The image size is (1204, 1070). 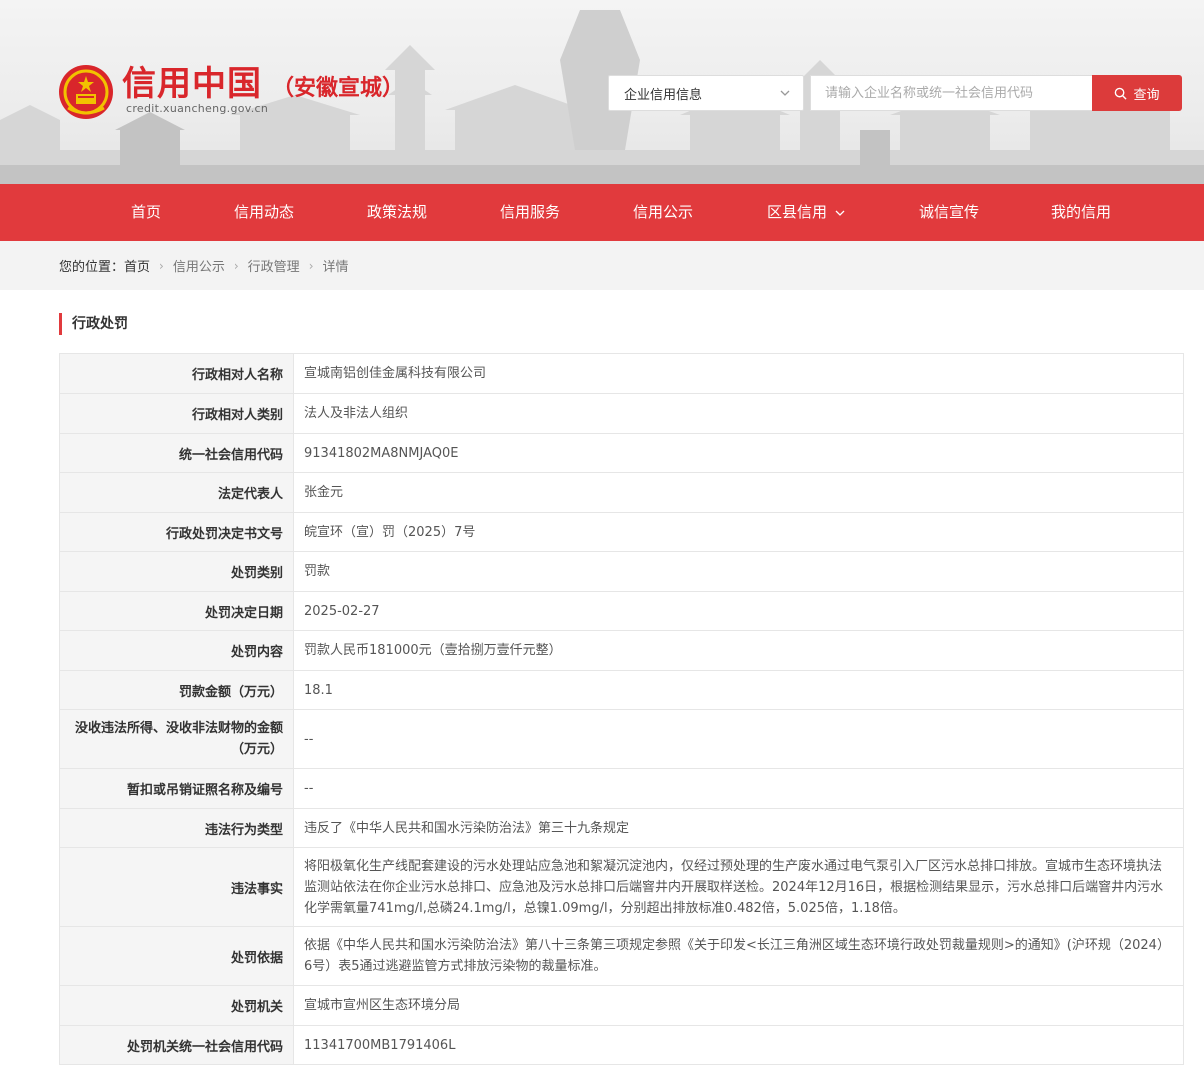 I want to click on table-row: 处罚机关 宣城市宣州区生态环境分局, so click(x=621, y=1005).